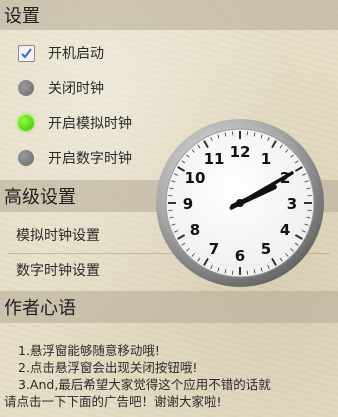 This screenshot has width=338, height=417. What do you see at coordinates (22, 16) in the screenshot?
I see `settings-title: 设置` at bounding box center [22, 16].